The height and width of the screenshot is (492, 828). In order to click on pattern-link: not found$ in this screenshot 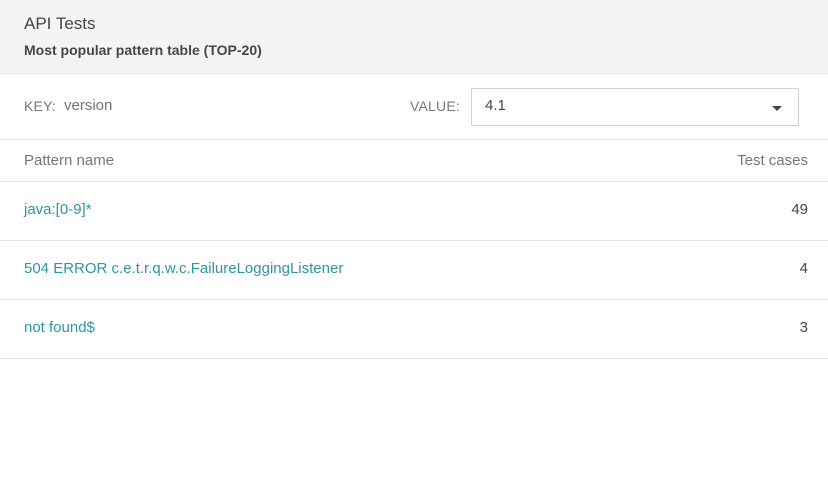, I will do `click(59, 327)`.